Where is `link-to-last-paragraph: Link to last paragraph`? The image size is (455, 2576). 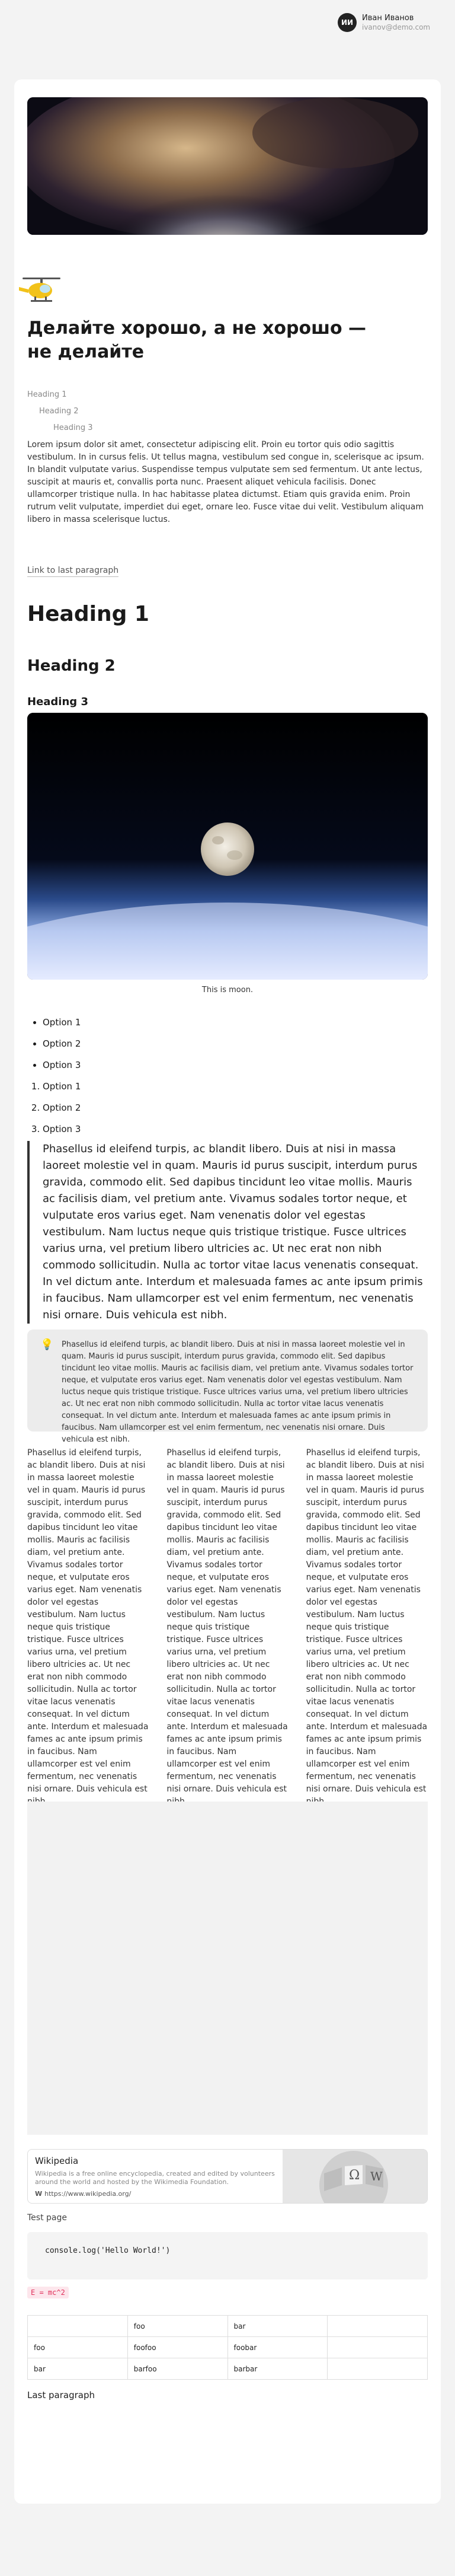 link-to-last-paragraph: Link to last paragraph is located at coordinates (73, 571).